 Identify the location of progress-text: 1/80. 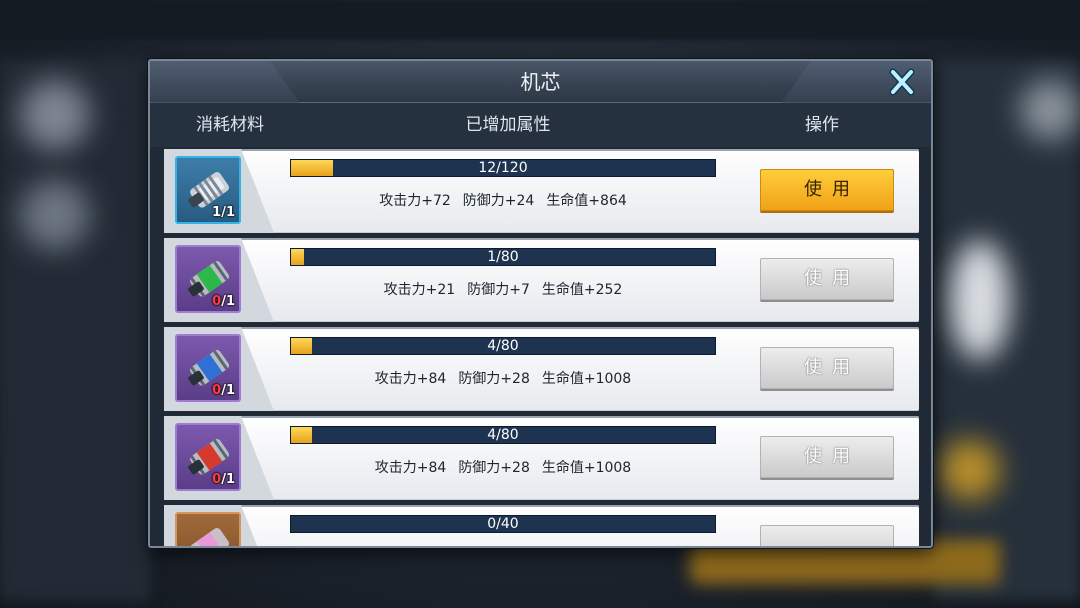
(503, 257).